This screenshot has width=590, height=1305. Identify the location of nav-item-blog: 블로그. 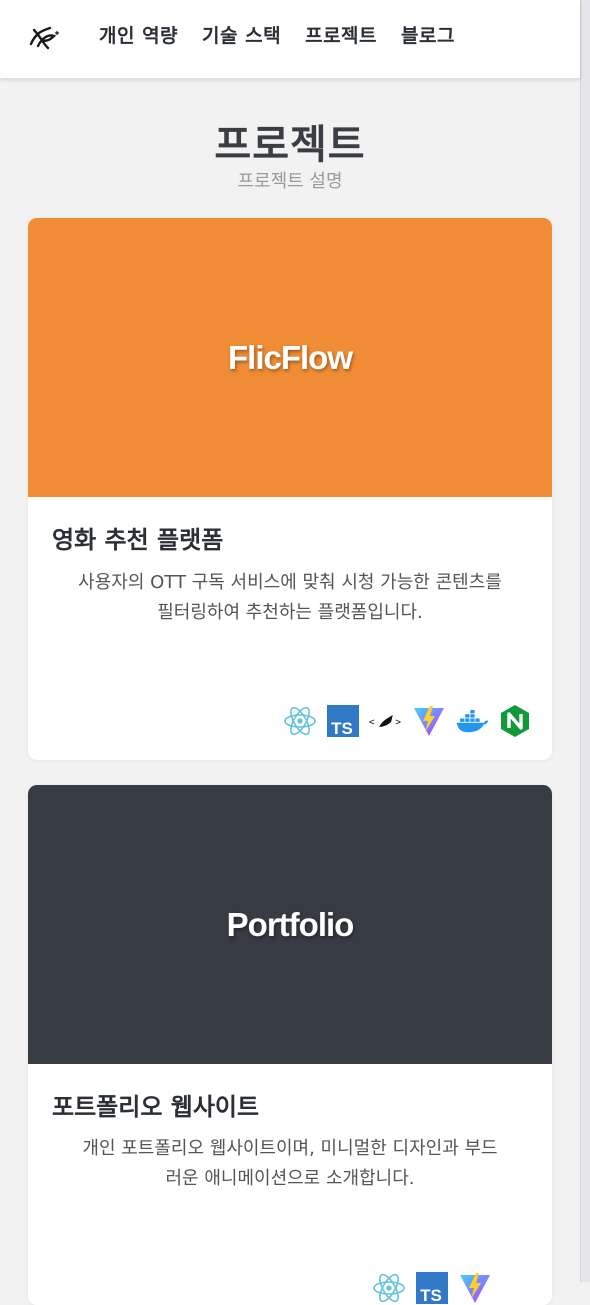
(428, 34).